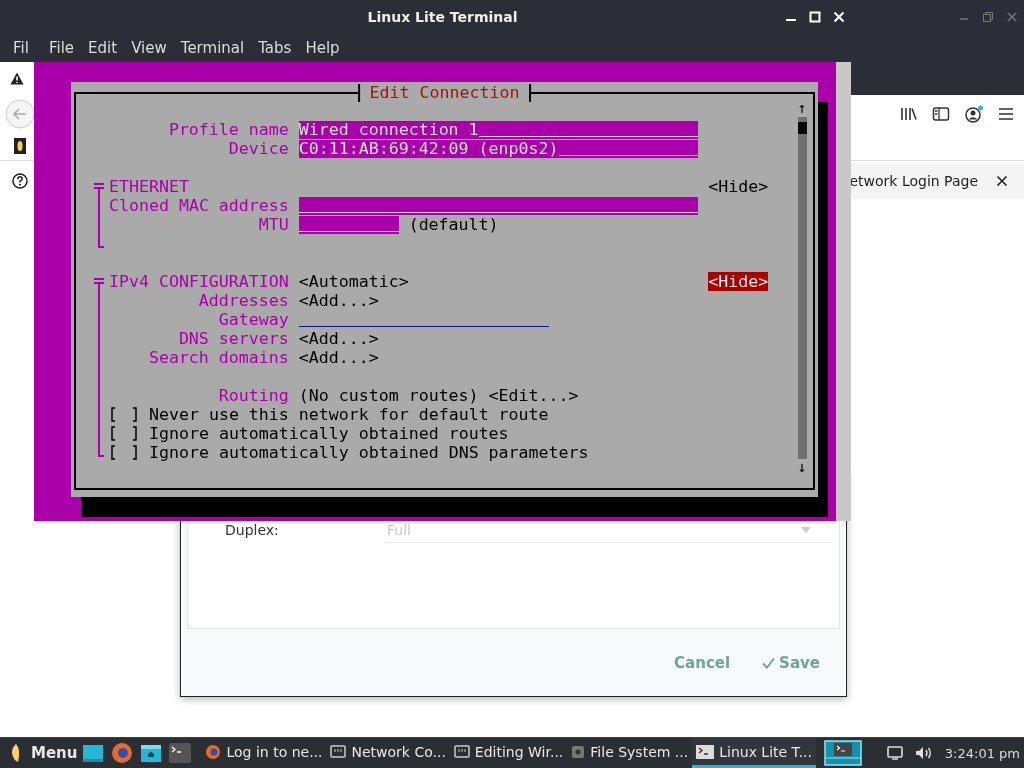 The width and height of the screenshot is (1024, 768). I want to click on leaf-logo-icon, so click(16, 753).